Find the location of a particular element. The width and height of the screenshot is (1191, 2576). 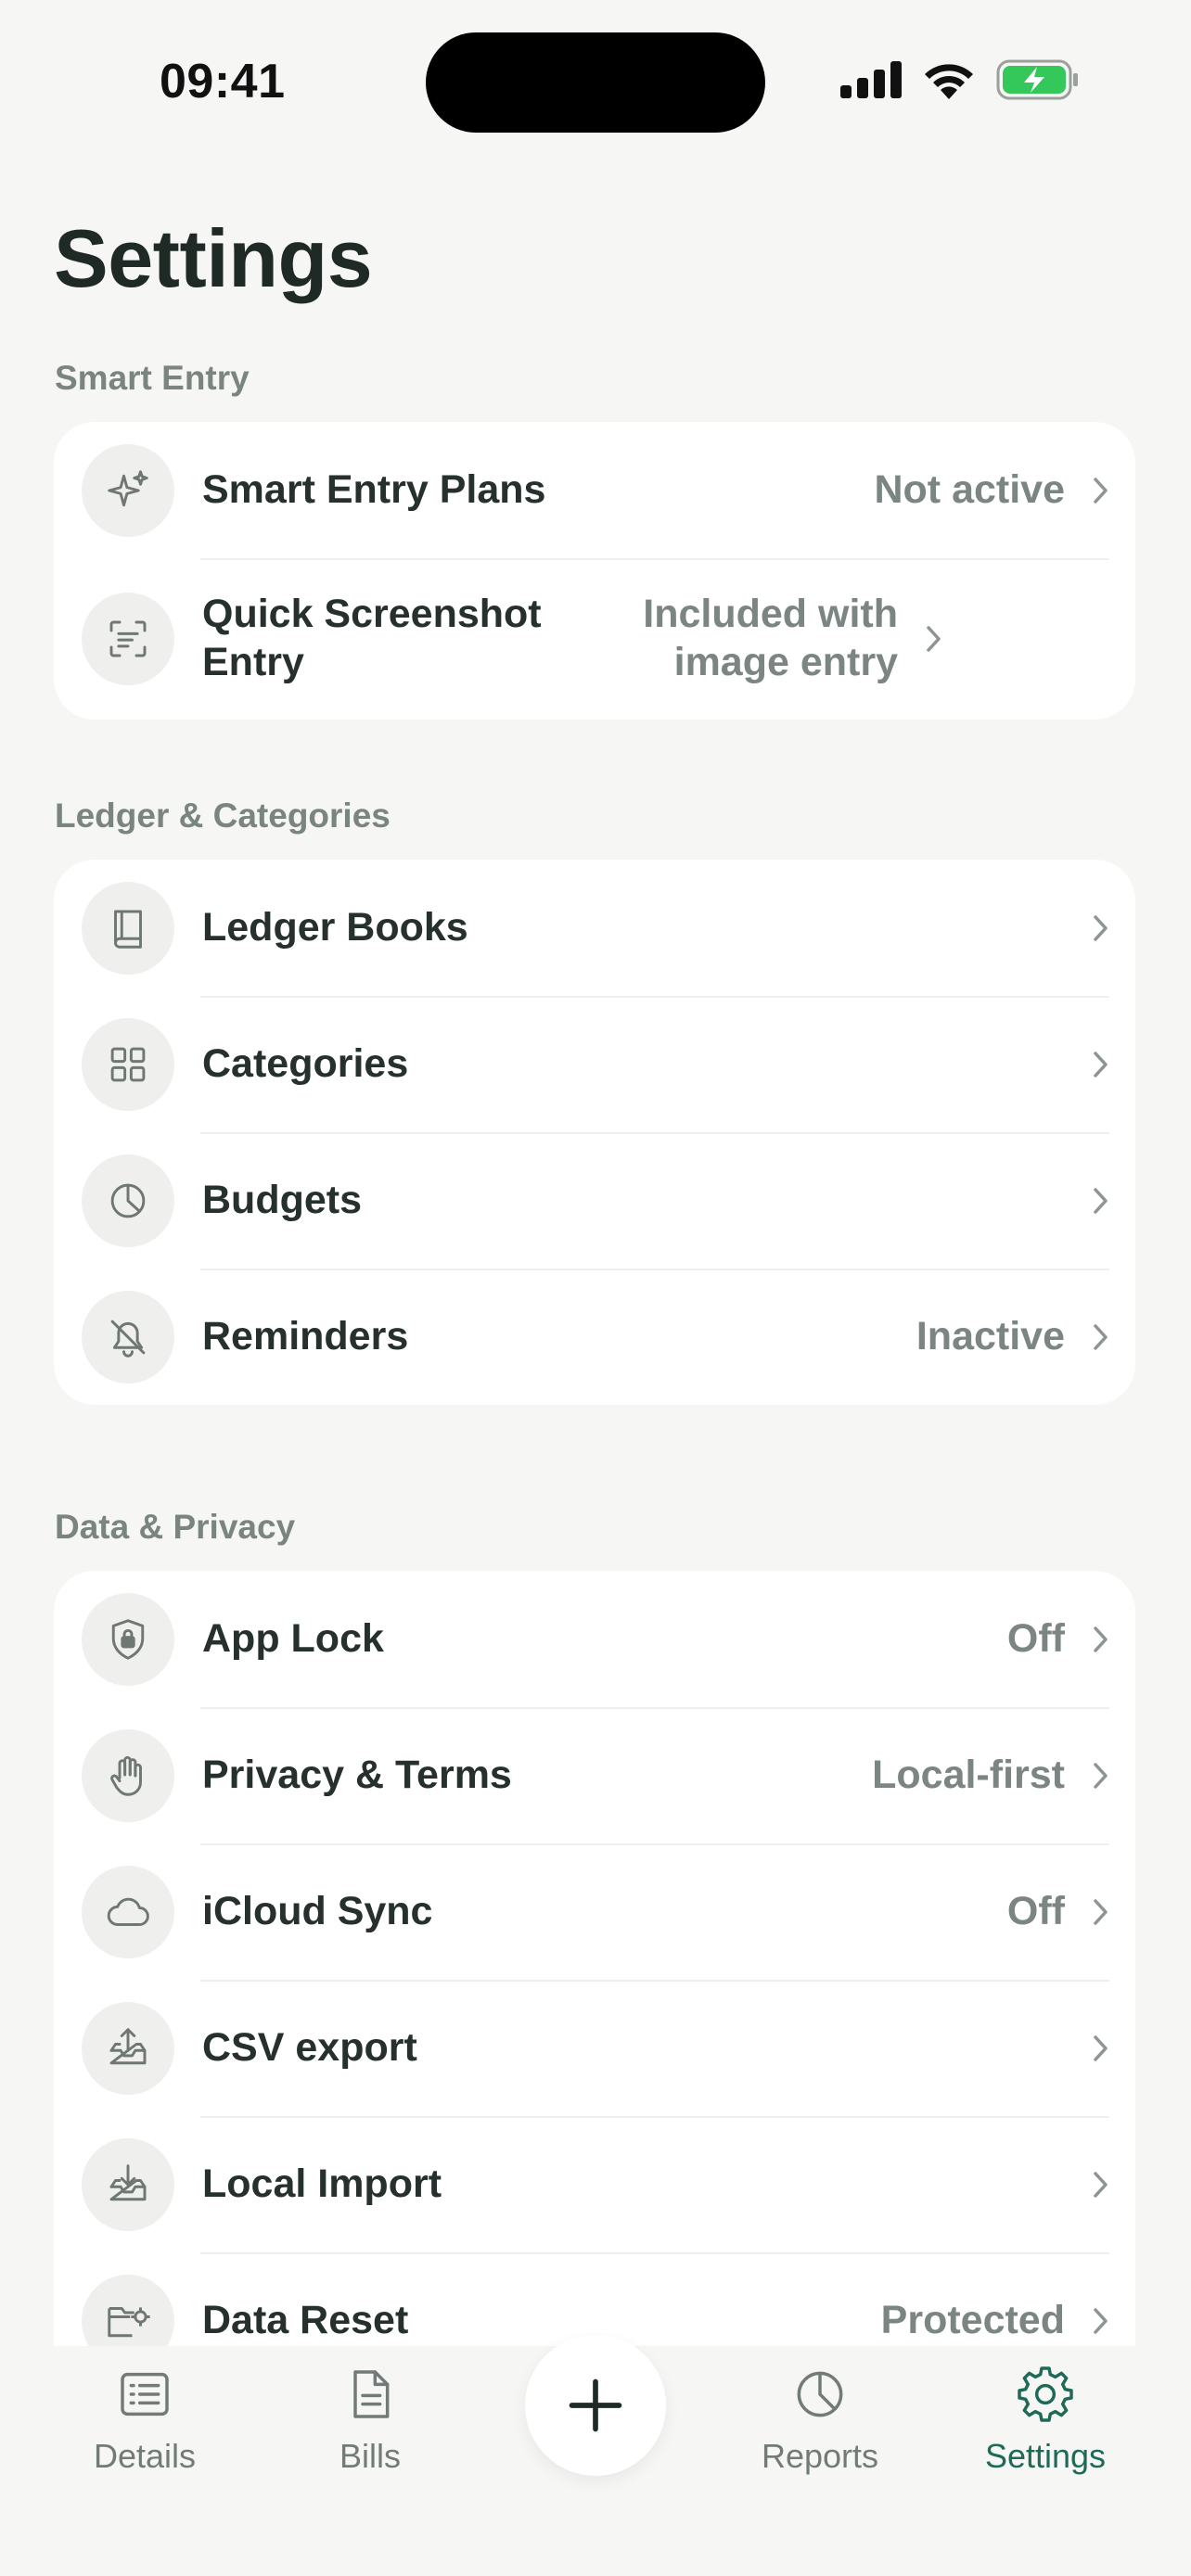

row-label: Data Reset is located at coordinates (305, 2319).